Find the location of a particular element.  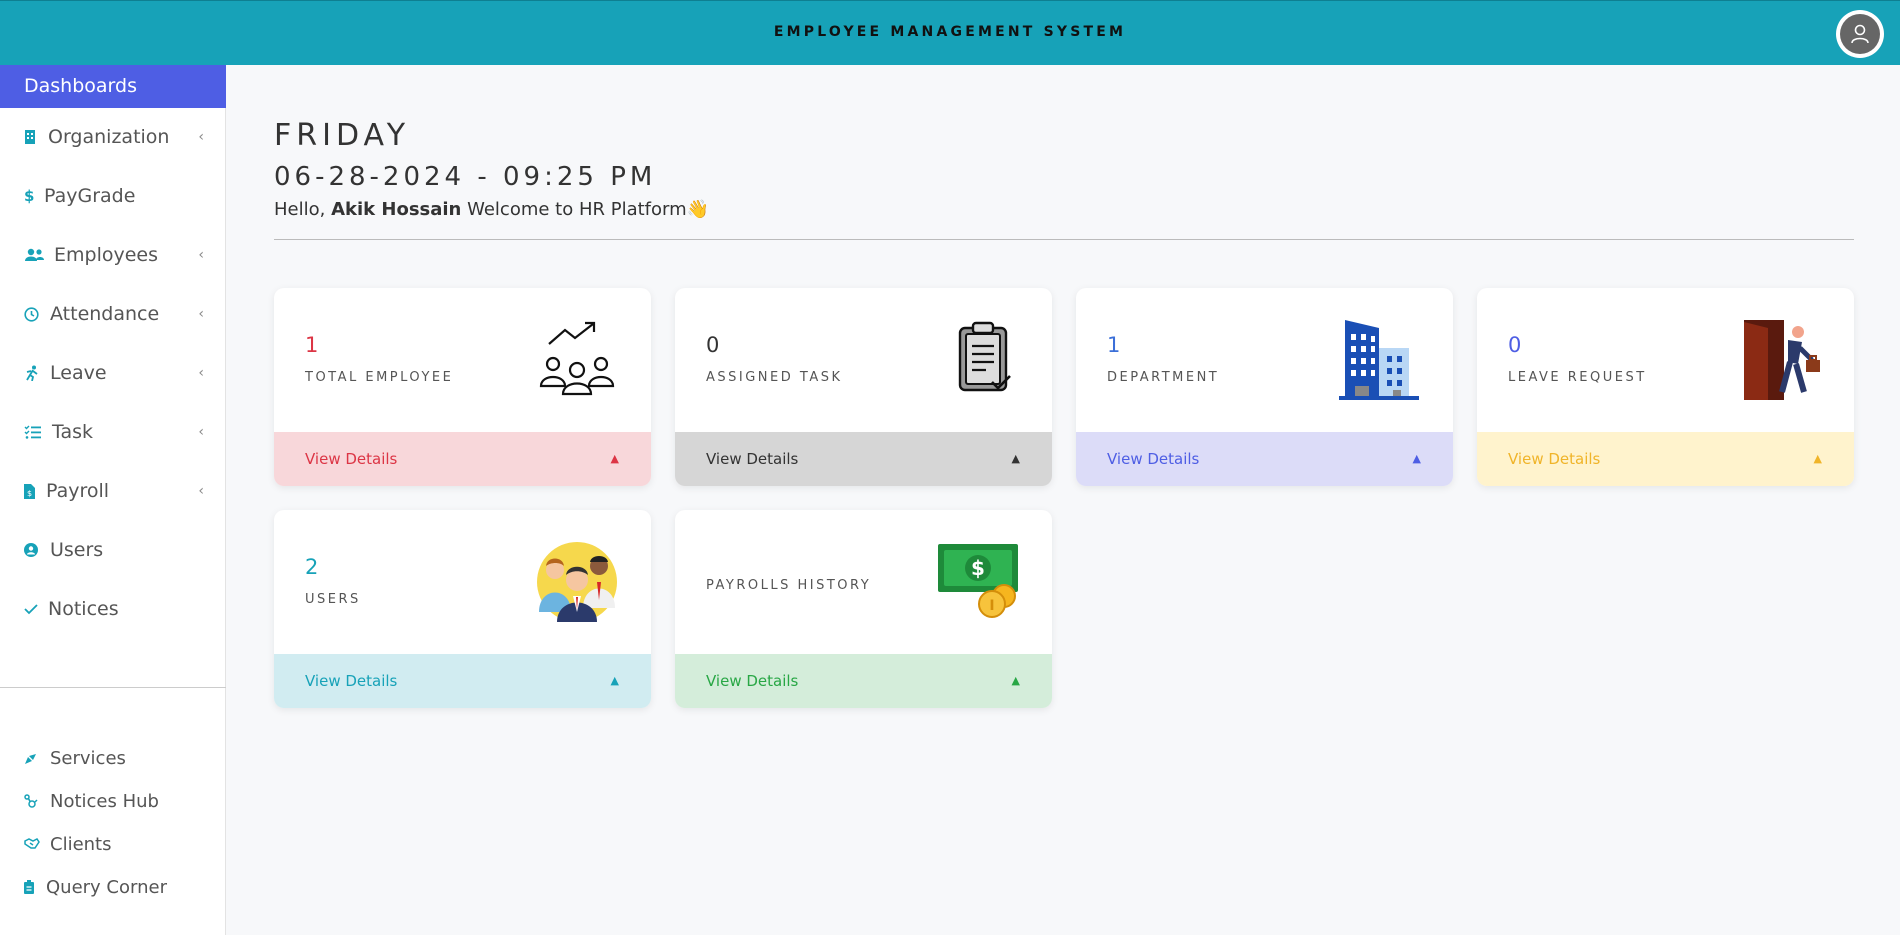

sidebar-item-employees: Employees ‹ is located at coordinates (113, 255).